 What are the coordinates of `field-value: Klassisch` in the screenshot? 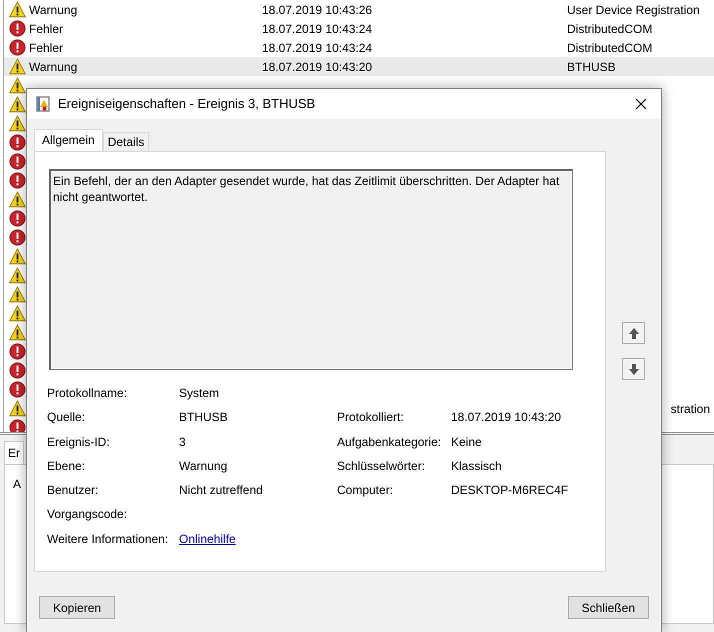 It's located at (477, 466).